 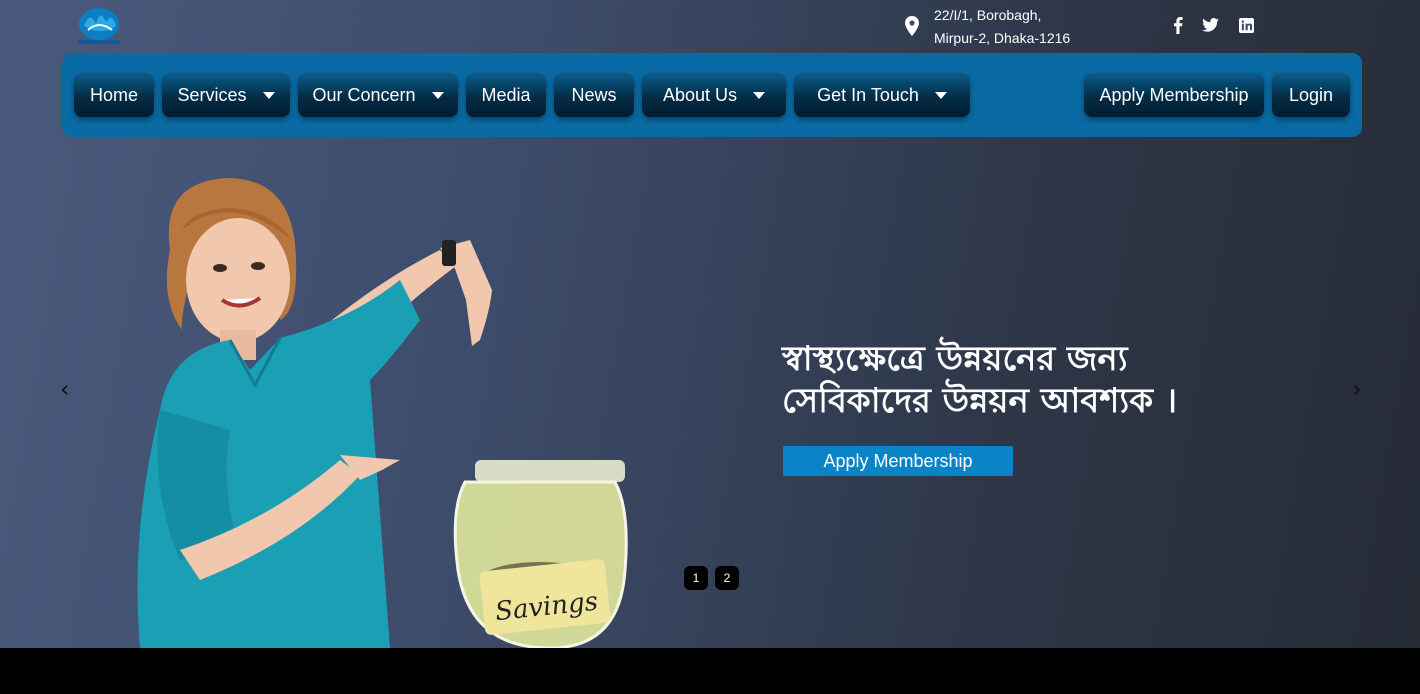 I want to click on nav-news-label: News, so click(x=594, y=94).